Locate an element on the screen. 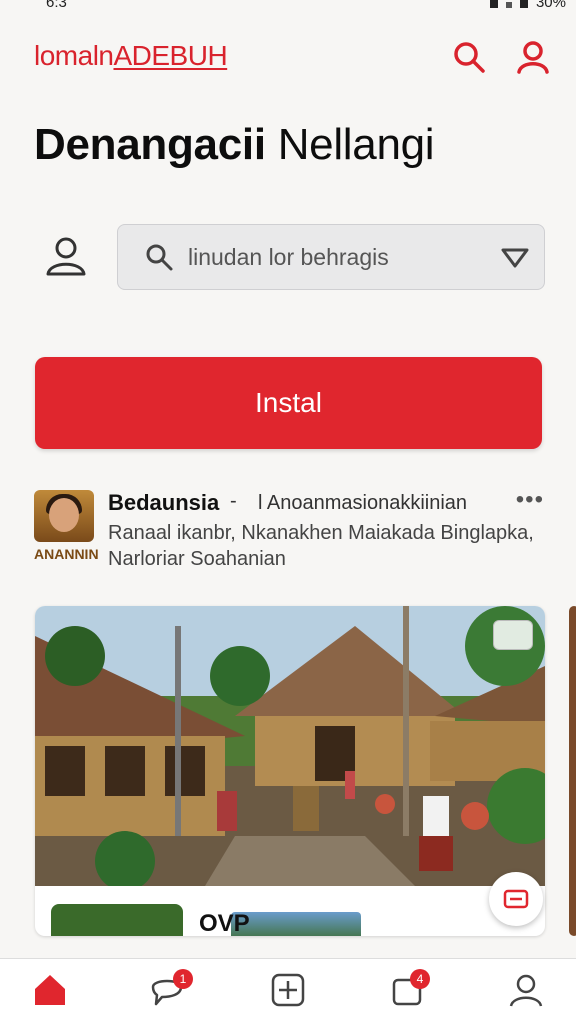 The width and height of the screenshot is (576, 1024). search-input: linudan lor behragis is located at coordinates (331, 257).